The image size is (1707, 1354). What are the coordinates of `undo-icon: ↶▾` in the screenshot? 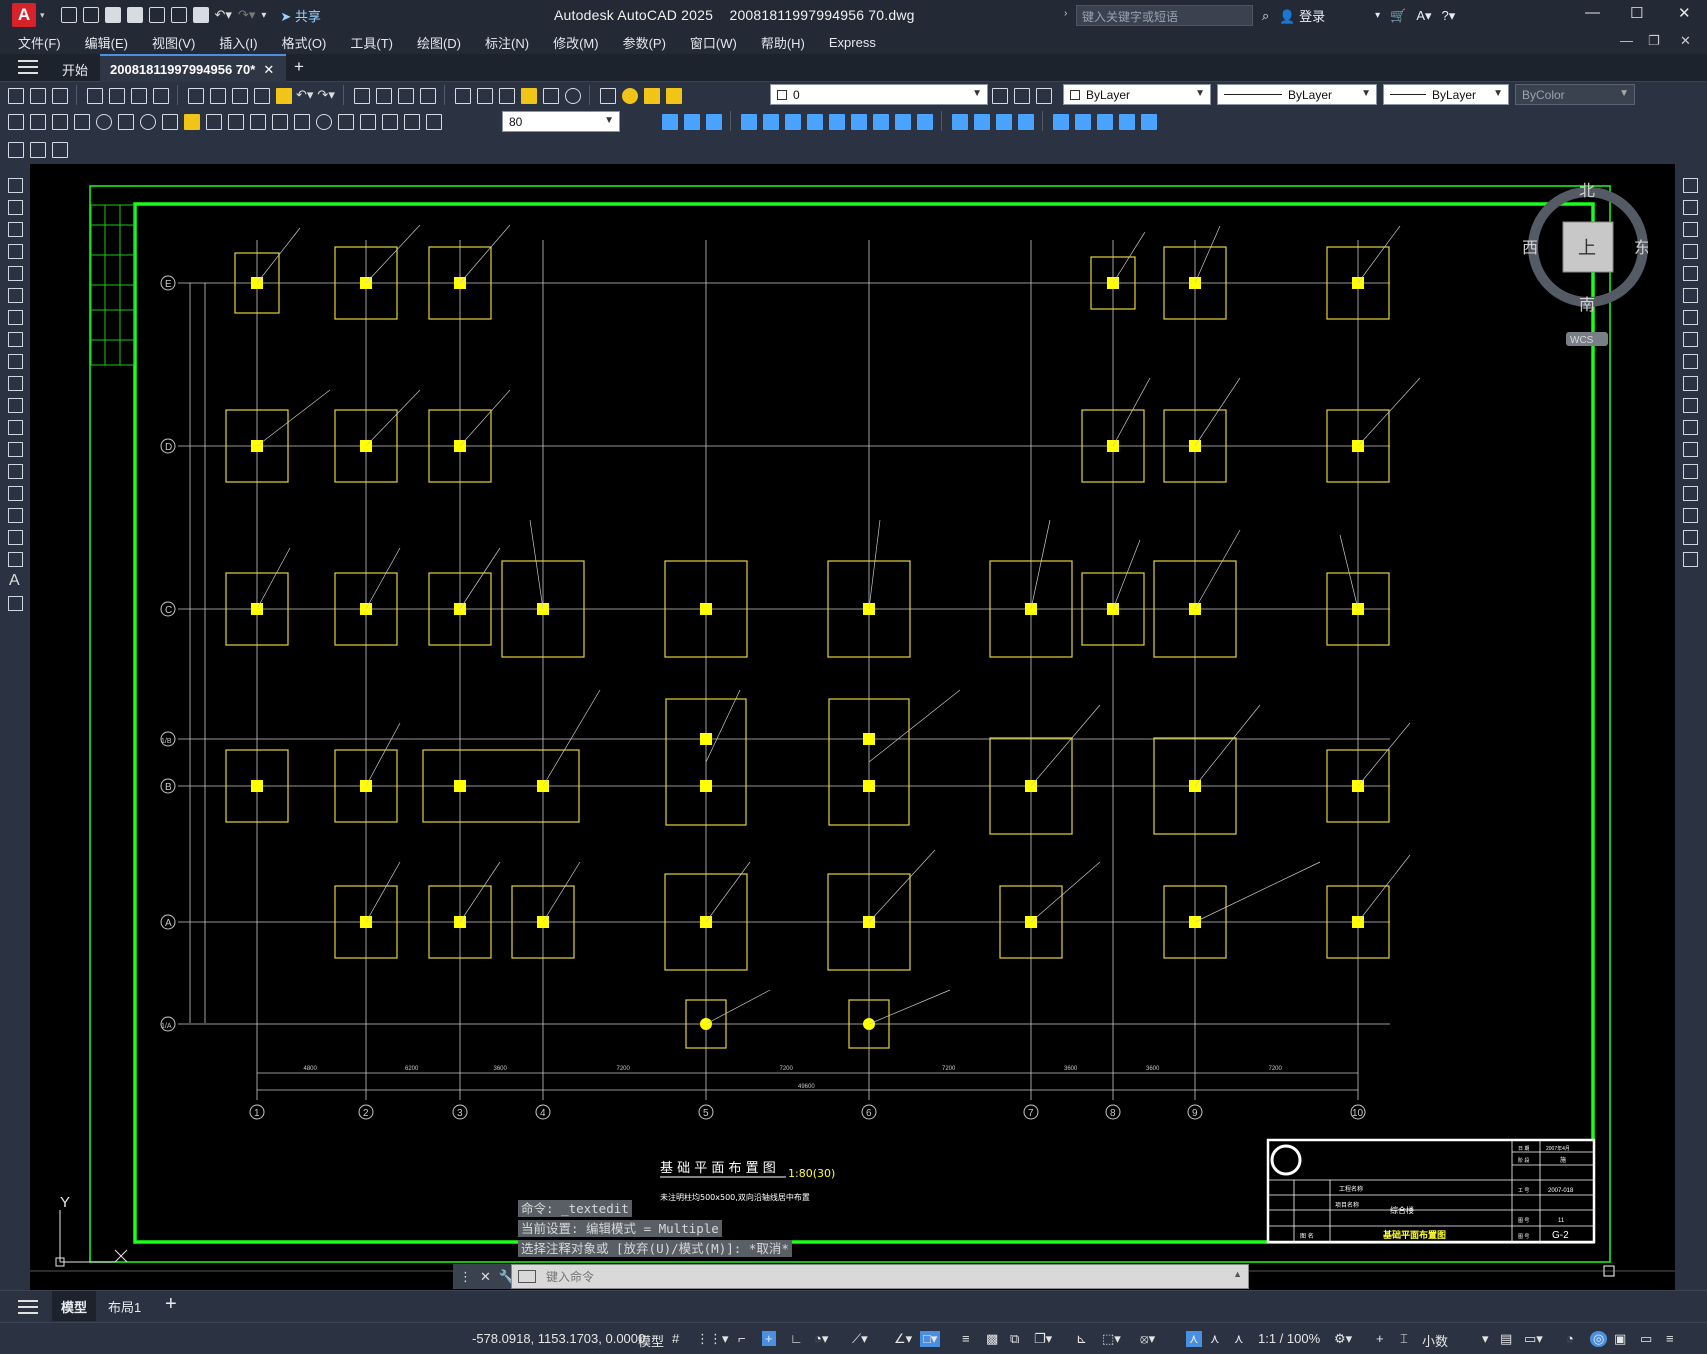 It's located at (223, 15).